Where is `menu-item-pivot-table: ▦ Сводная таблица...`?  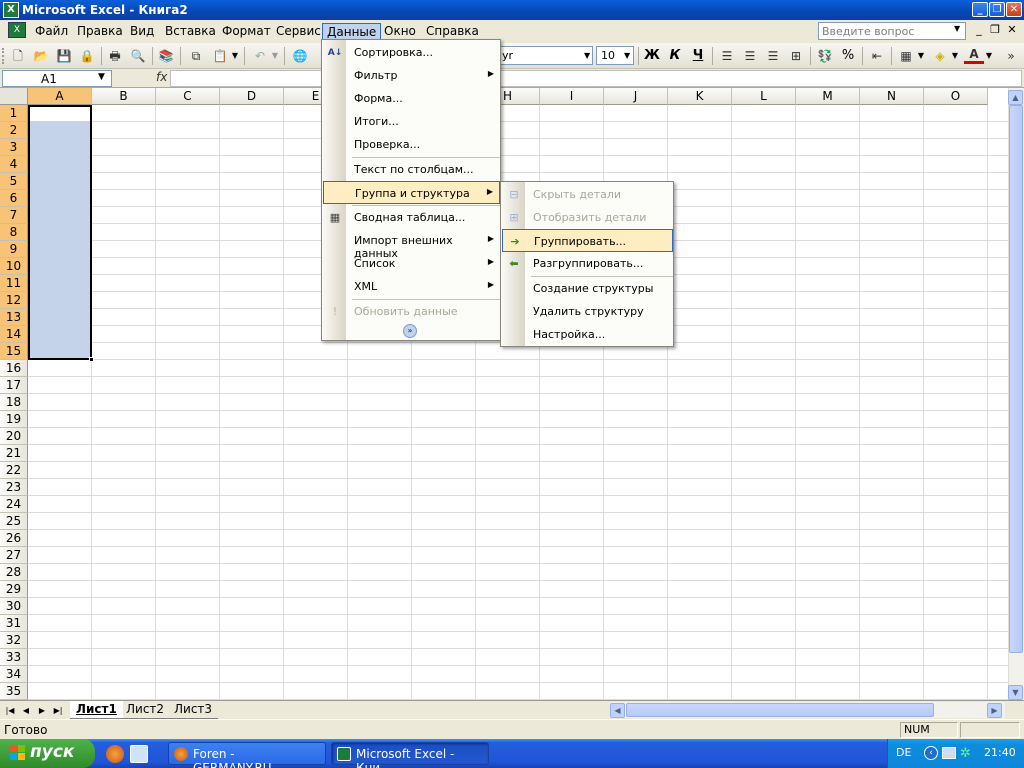 menu-item-pivot-table: ▦ Сводная таблица... is located at coordinates (411, 217).